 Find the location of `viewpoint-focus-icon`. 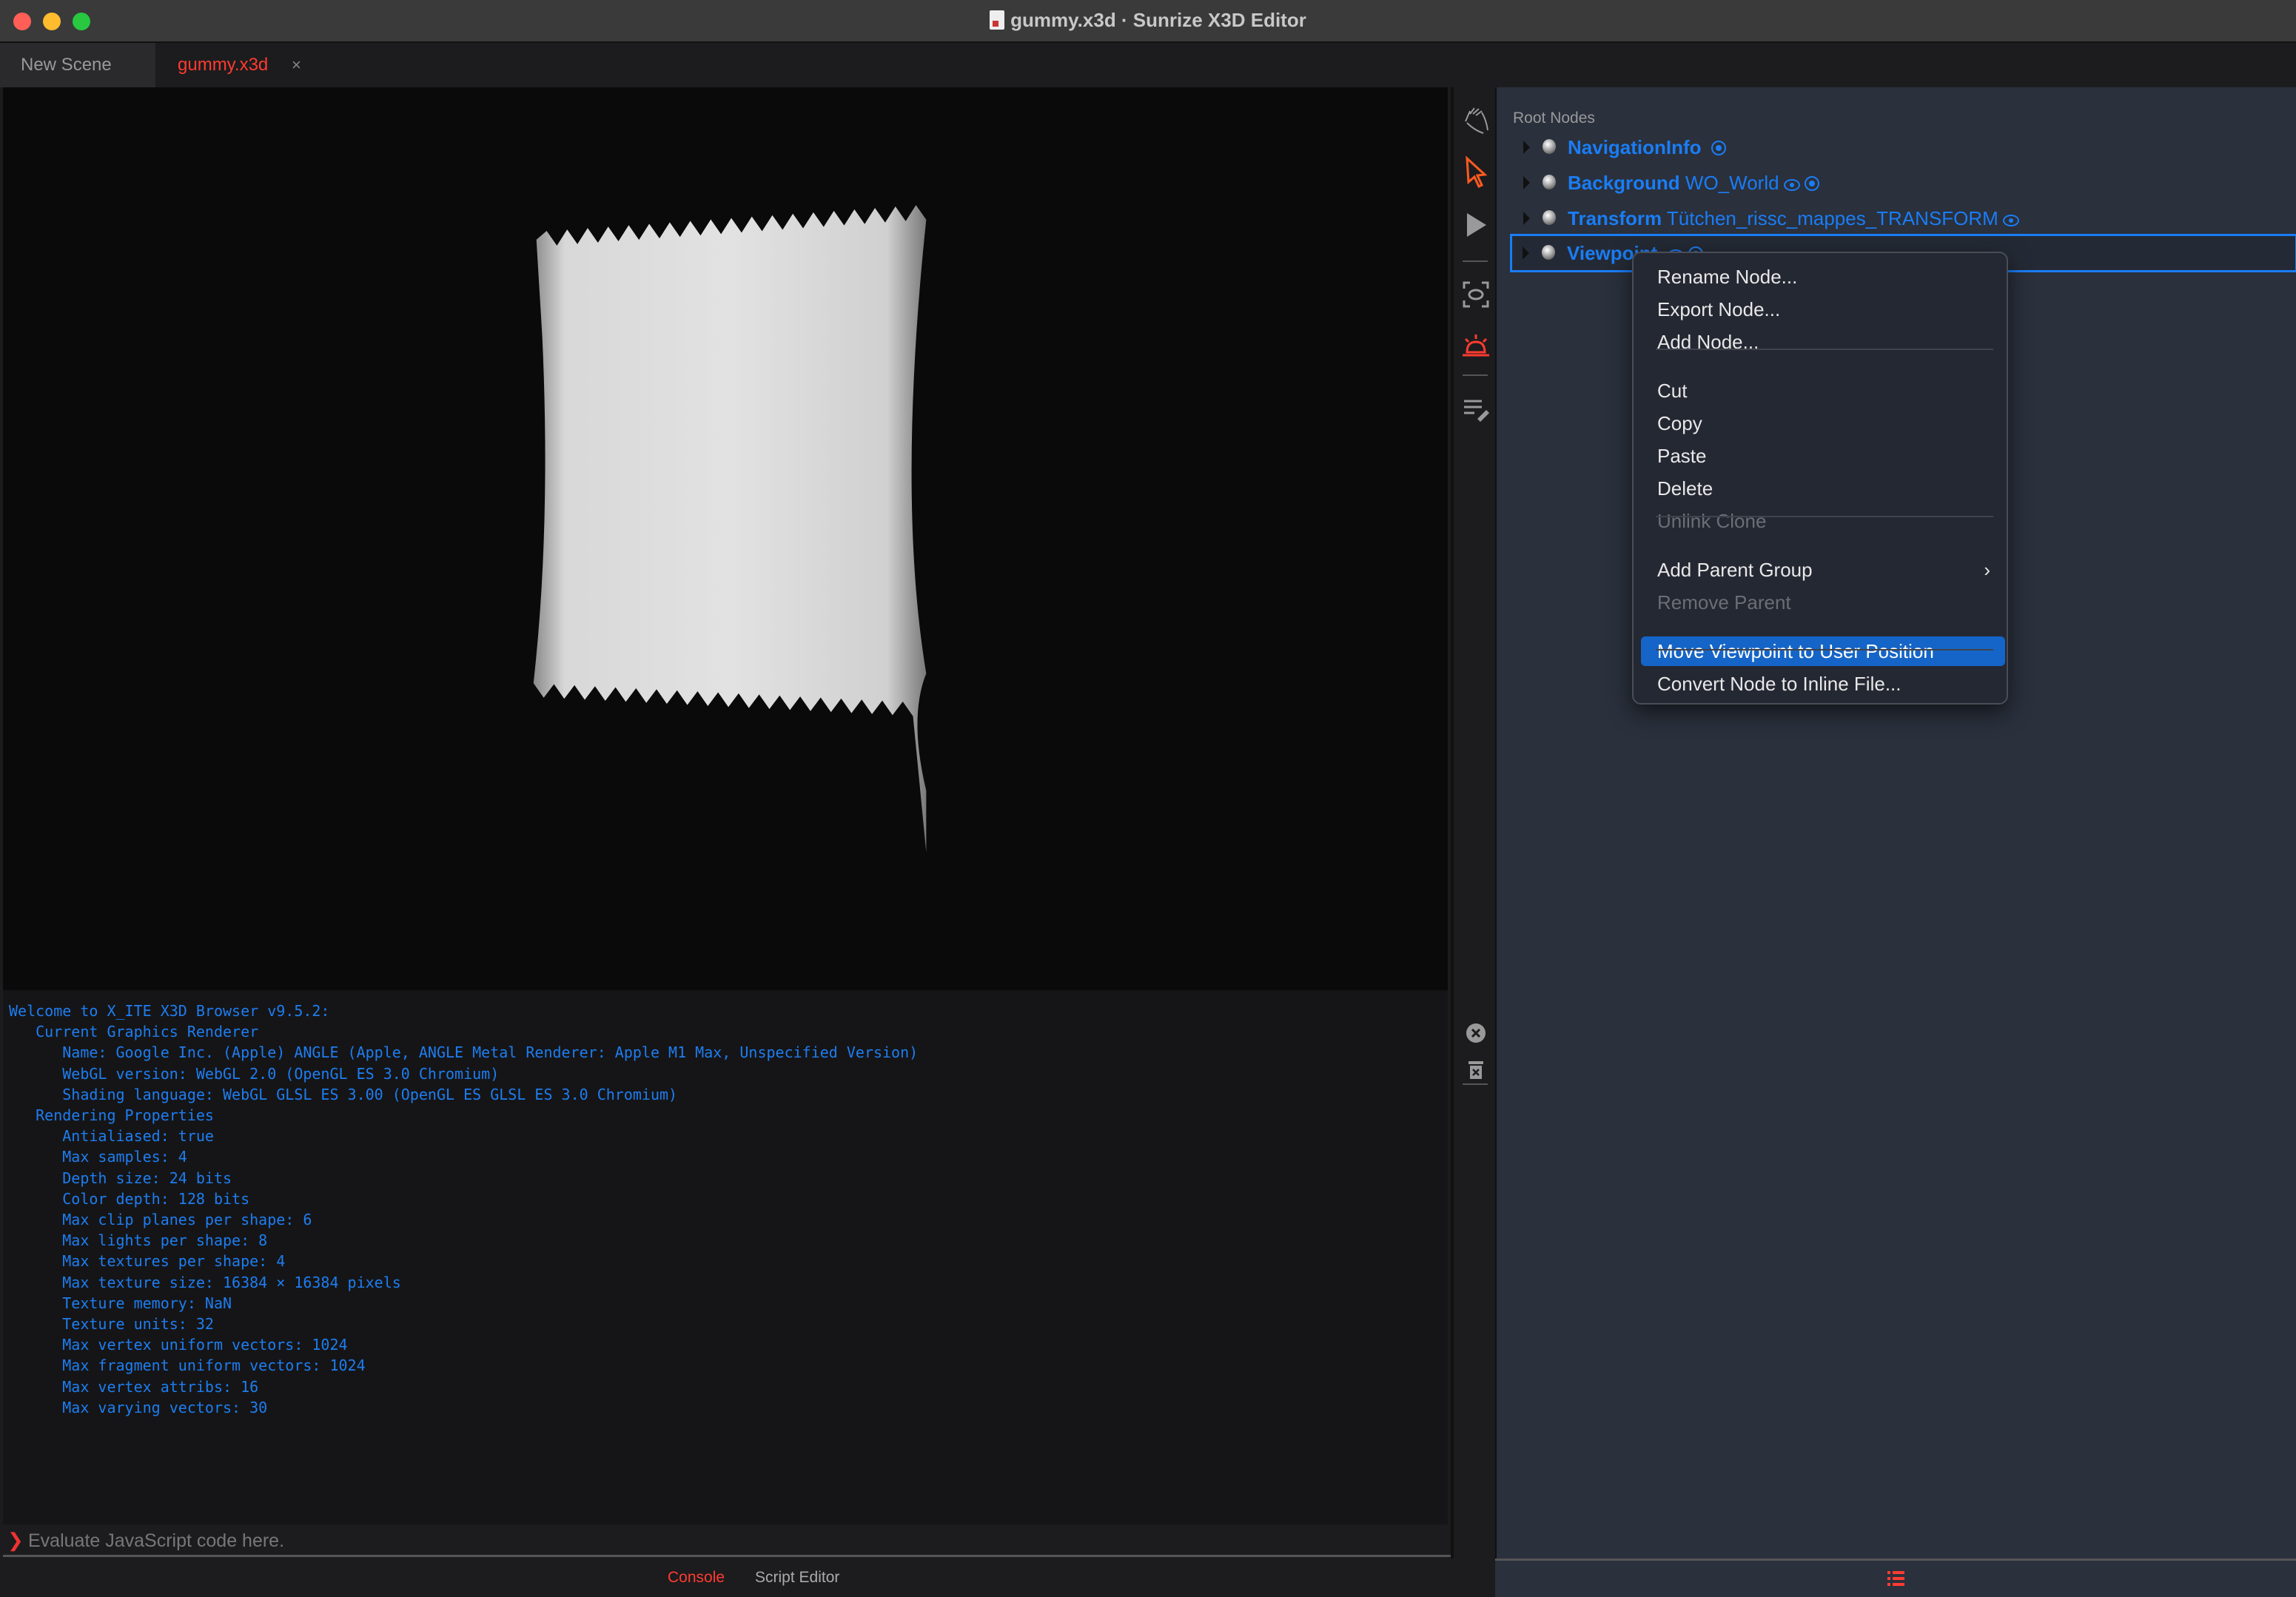

viewpoint-focus-icon is located at coordinates (1476, 295).